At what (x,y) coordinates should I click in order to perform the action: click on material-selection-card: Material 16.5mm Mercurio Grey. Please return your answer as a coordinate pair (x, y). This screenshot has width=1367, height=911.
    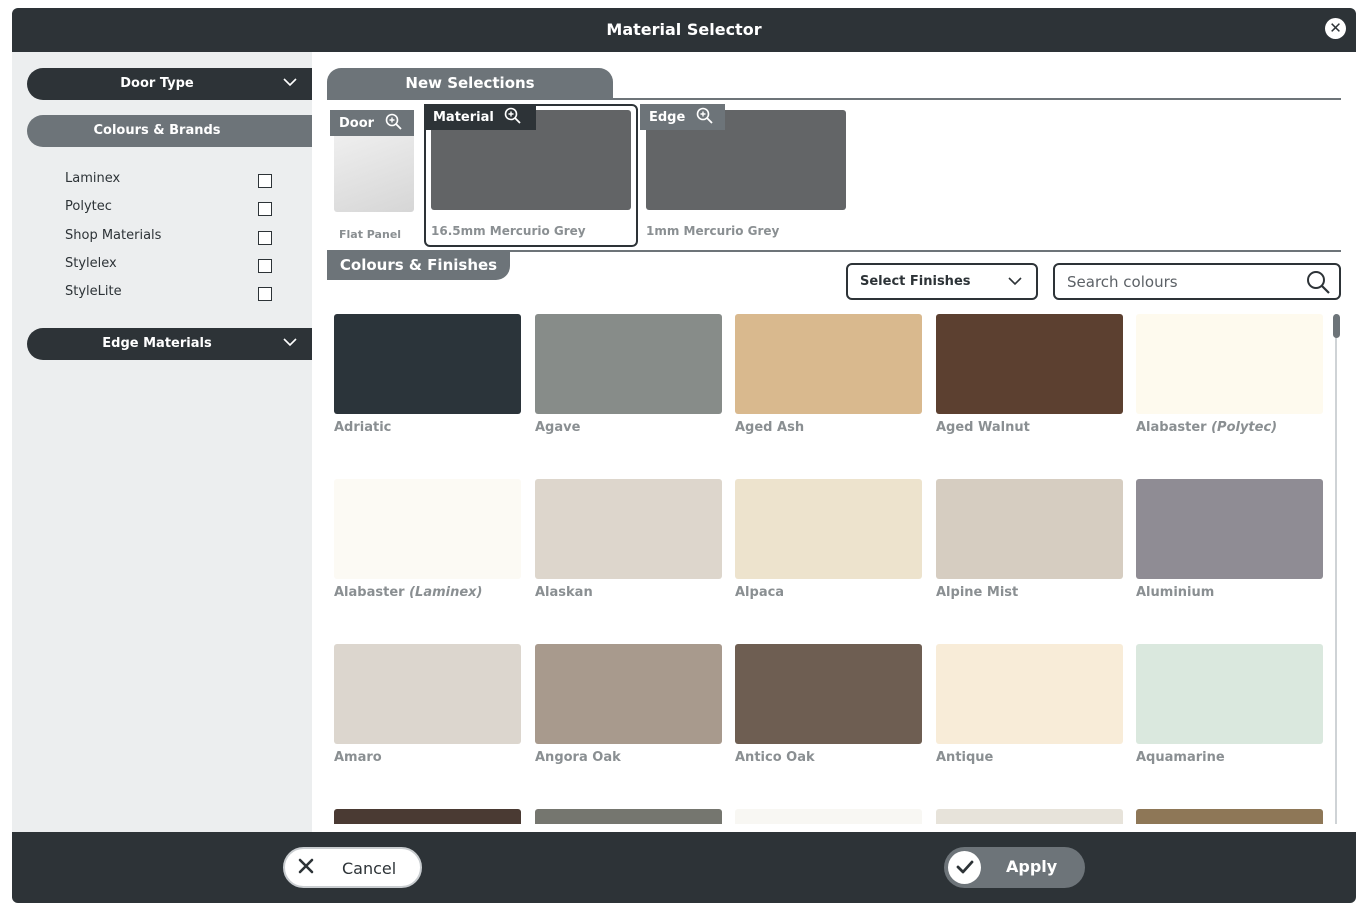
    Looking at the image, I should click on (527, 172).